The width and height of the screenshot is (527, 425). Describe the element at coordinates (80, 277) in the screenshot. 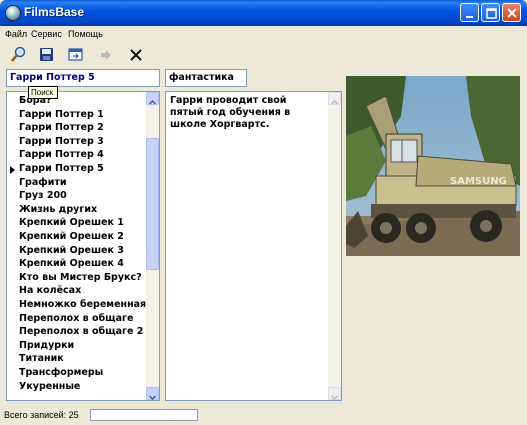

I see `list-item: Кто вы Мистер Брукс?` at that location.